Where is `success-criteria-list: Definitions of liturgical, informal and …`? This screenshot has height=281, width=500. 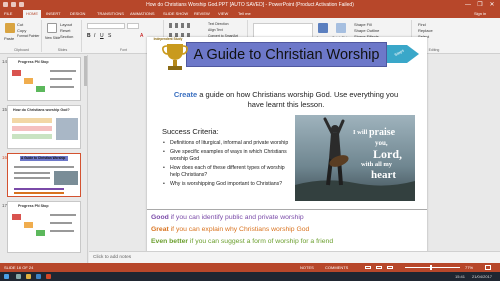 success-criteria-list: Definitions of liturgical, informal and … is located at coordinates (227, 165).